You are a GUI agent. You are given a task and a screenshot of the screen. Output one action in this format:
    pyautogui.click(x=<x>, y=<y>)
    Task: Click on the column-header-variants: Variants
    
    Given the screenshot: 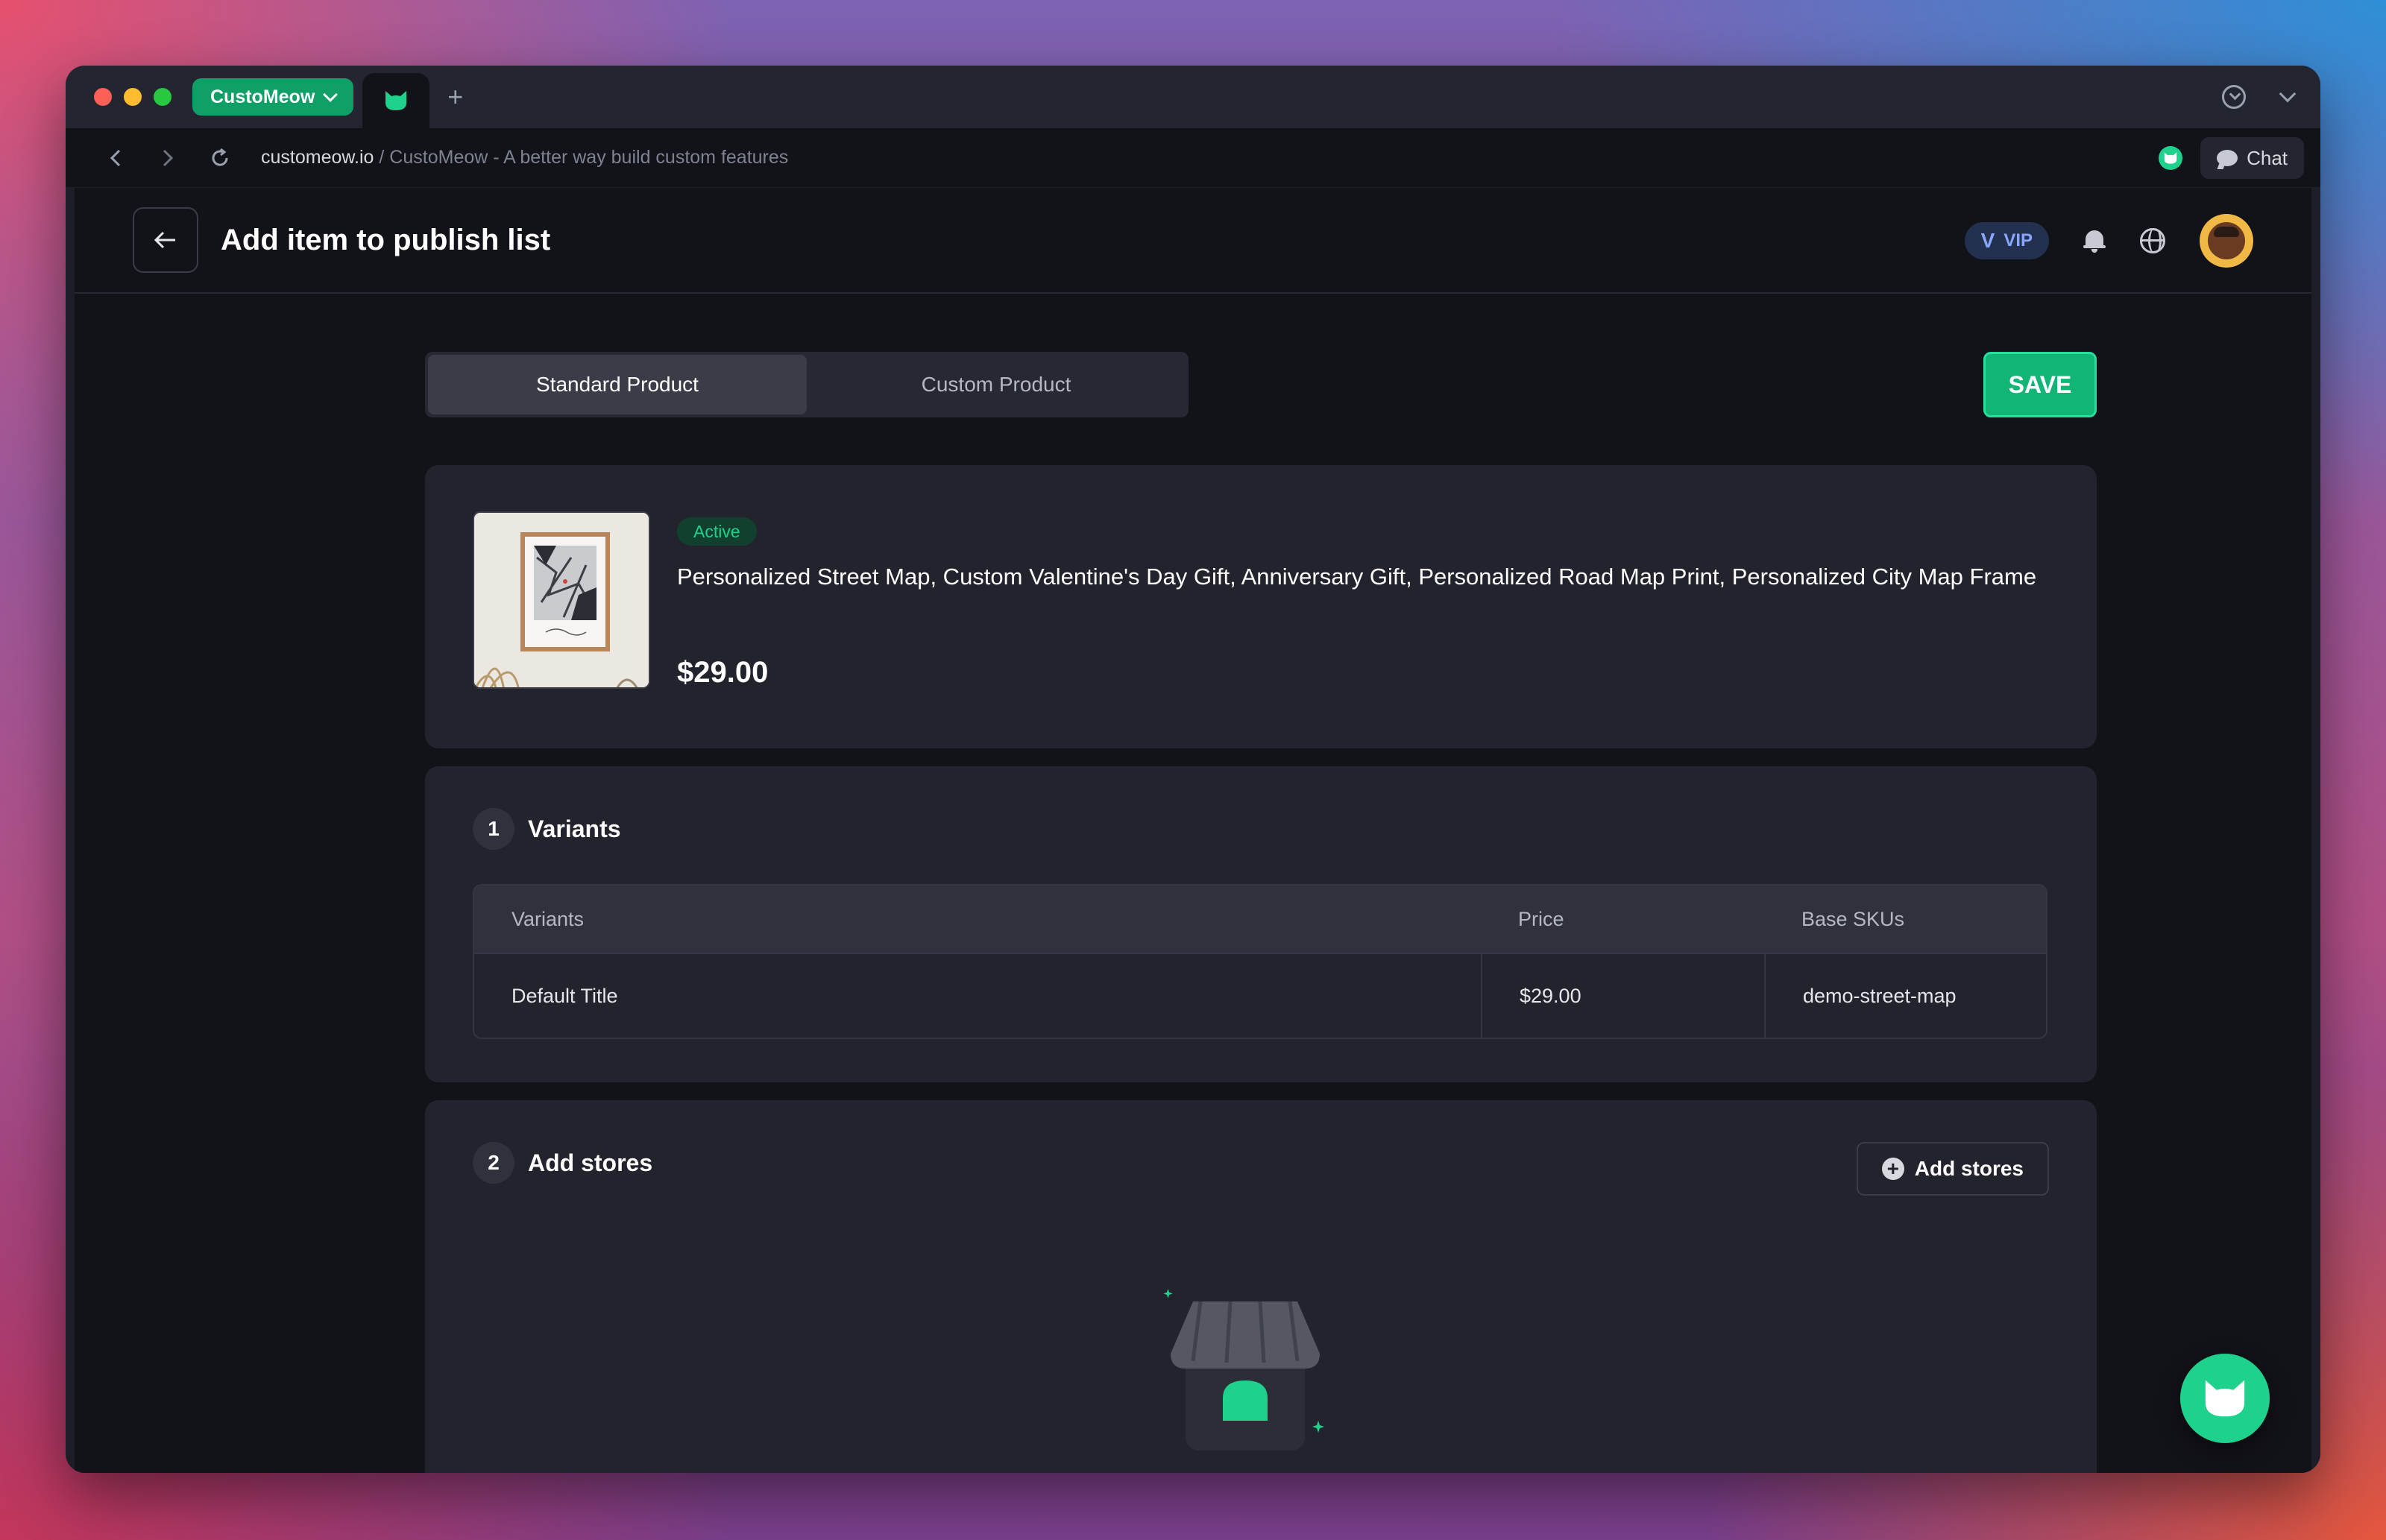 What is the action you would take?
    pyautogui.click(x=548, y=918)
    